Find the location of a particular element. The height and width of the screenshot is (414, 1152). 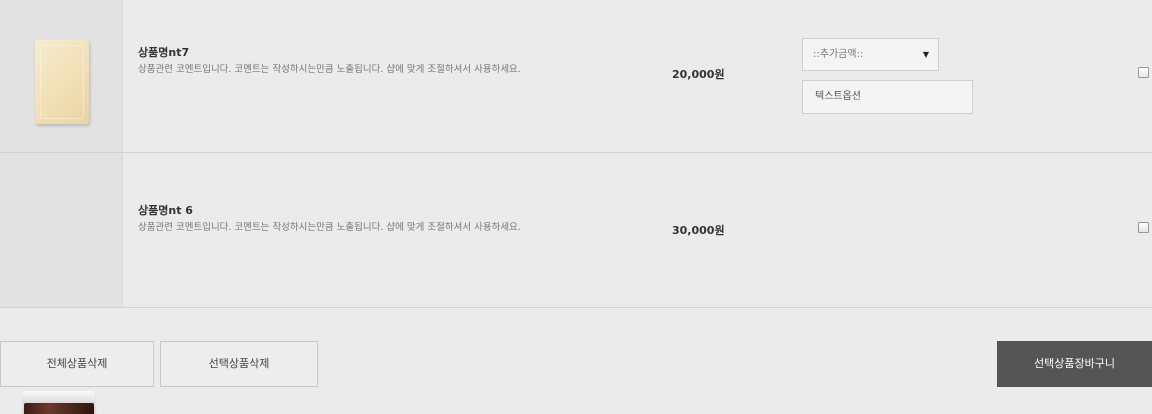

cream-jar-body is located at coordinates (59, 408).